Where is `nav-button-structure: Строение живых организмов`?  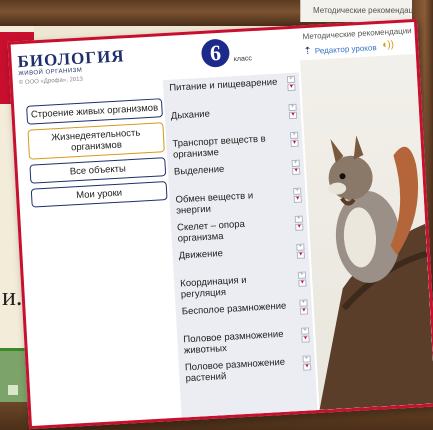
nav-button-structure: Строение живых организмов is located at coordinates (94, 111).